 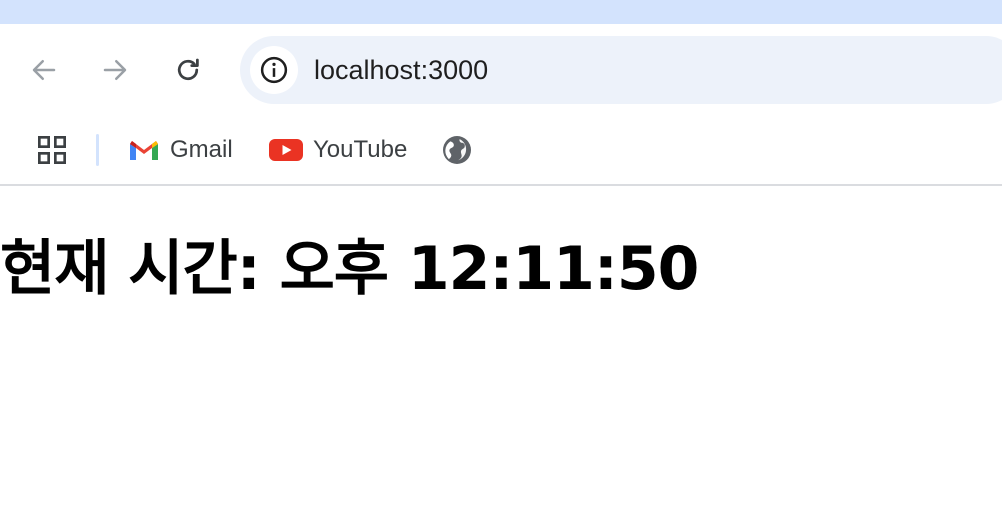 I want to click on bookmark-label: Gmail, so click(x=201, y=149).